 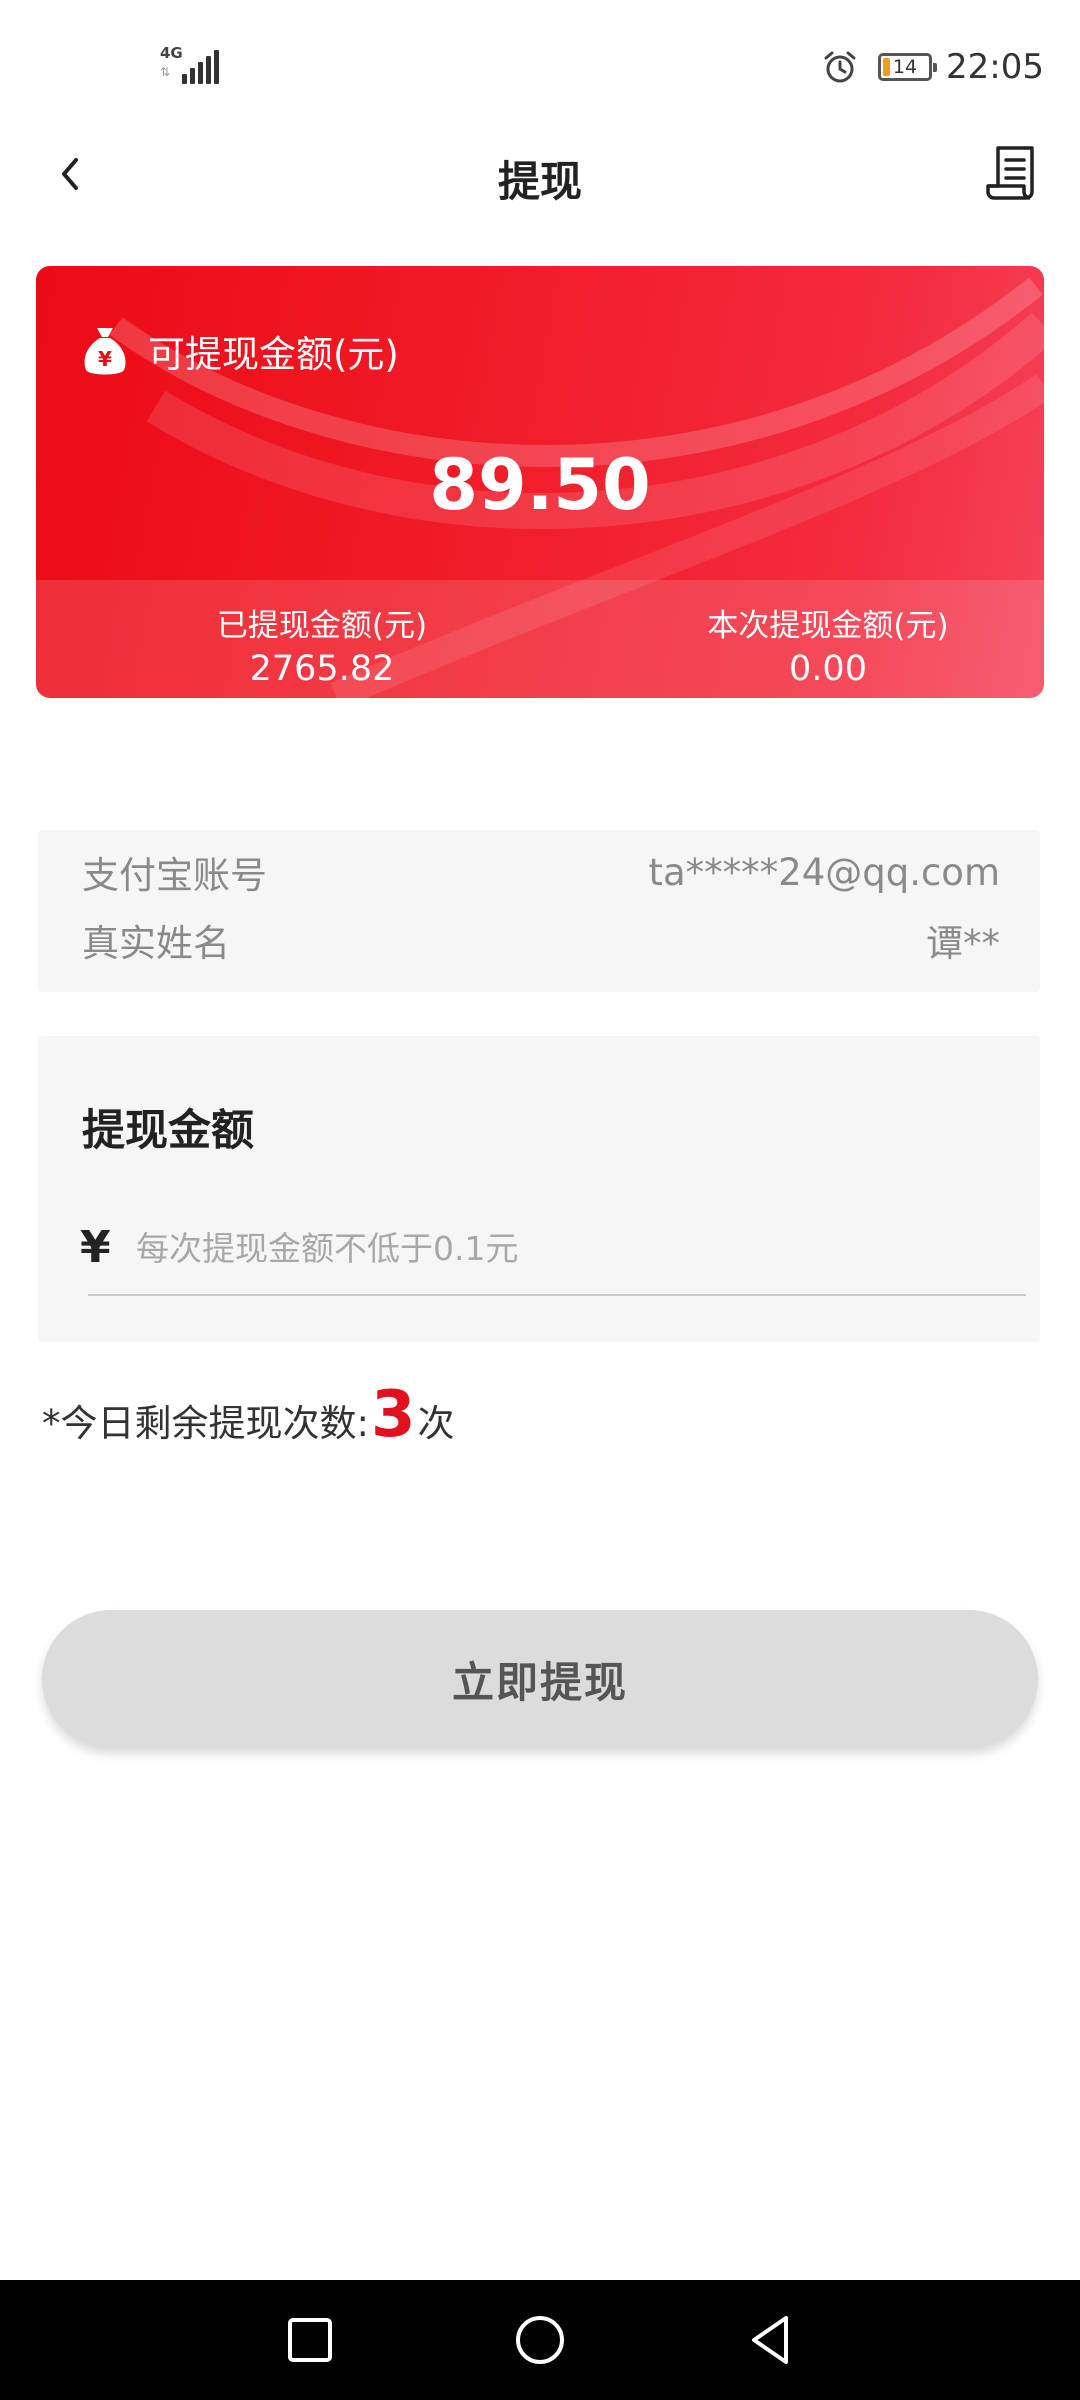 What do you see at coordinates (201, 67) in the screenshot?
I see `signal-bars` at bounding box center [201, 67].